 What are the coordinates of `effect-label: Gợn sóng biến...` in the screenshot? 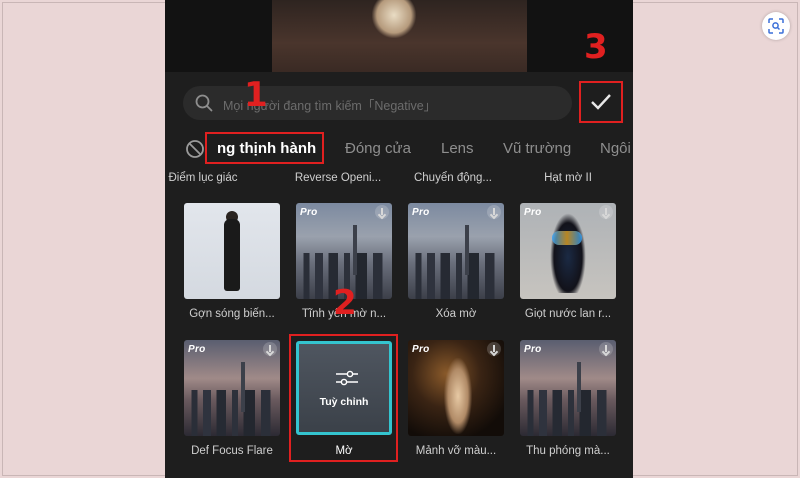 It's located at (232, 314).